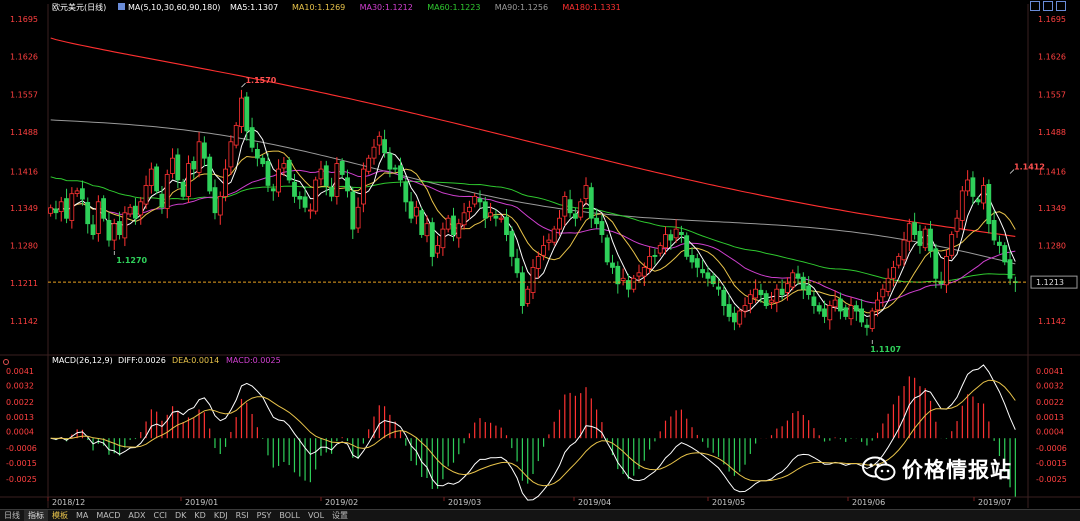  What do you see at coordinates (994, 502) in the screenshot?
I see `date-tick-7: 2019/07` at bounding box center [994, 502].